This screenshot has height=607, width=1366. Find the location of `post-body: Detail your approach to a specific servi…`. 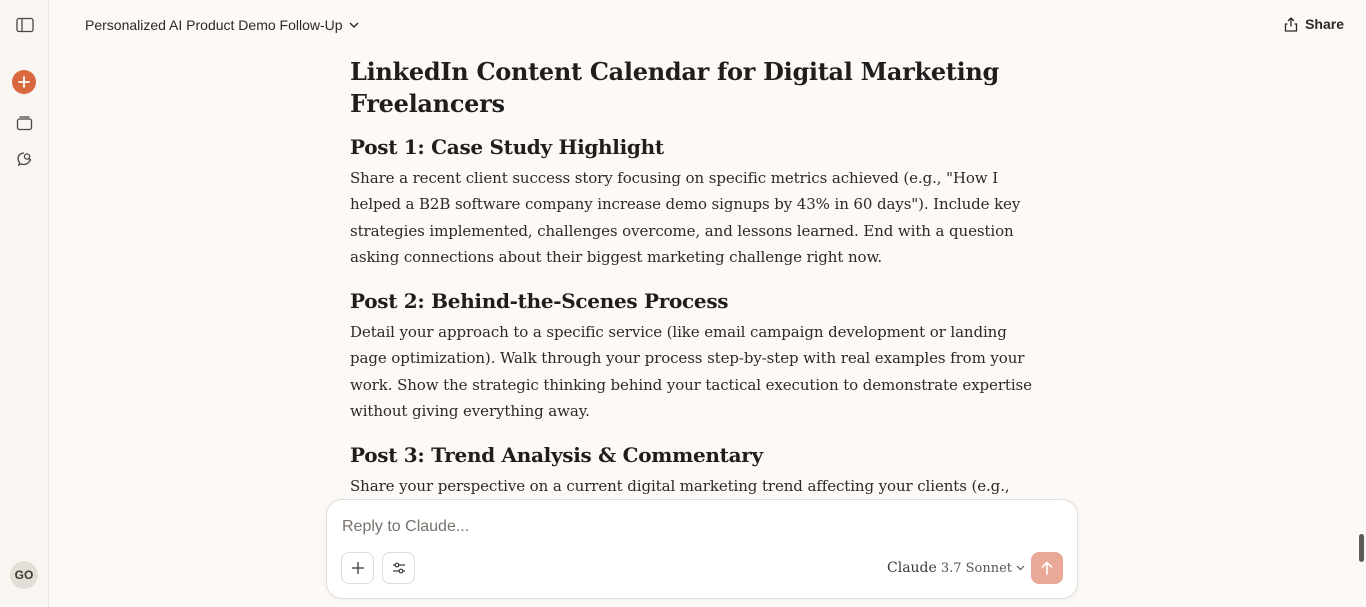

post-body: Detail your approach to a specific servi… is located at coordinates (691, 372).